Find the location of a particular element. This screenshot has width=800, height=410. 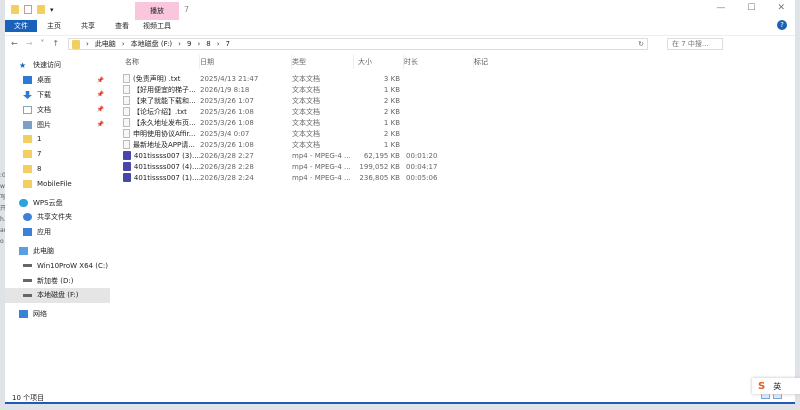

file-row: 【好用便宜的梯子... 2026/1/9 8:18 文本文档 1 KB is located at coordinates (315, 89).